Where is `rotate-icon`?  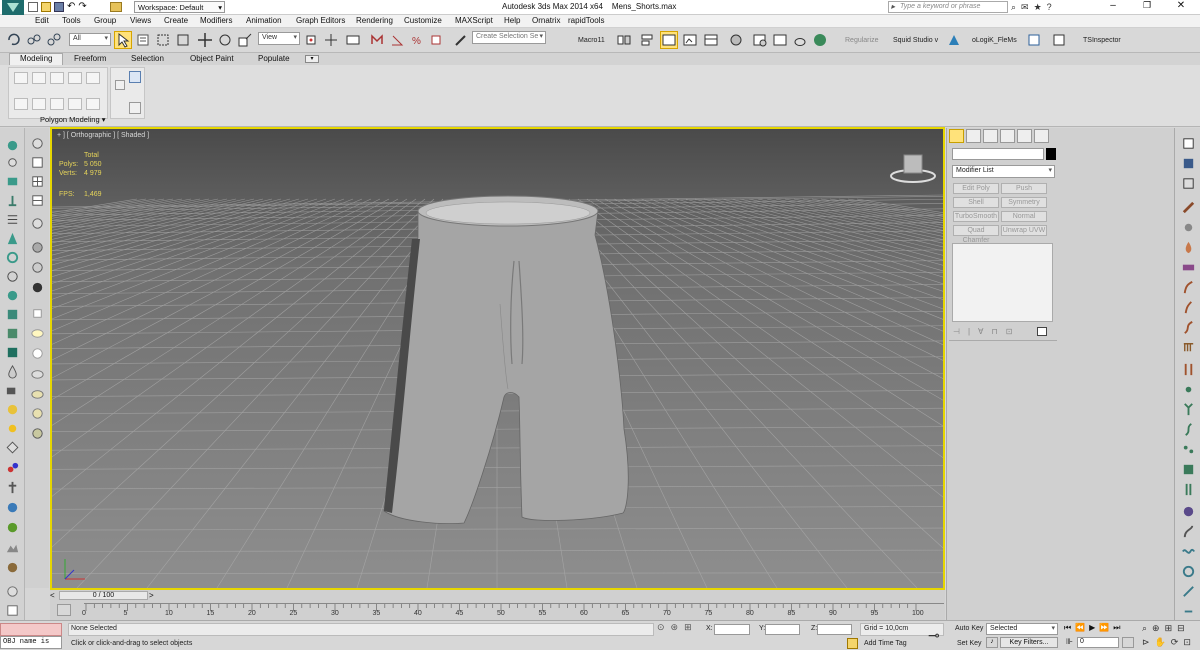
rotate-icon is located at coordinates (225, 40).